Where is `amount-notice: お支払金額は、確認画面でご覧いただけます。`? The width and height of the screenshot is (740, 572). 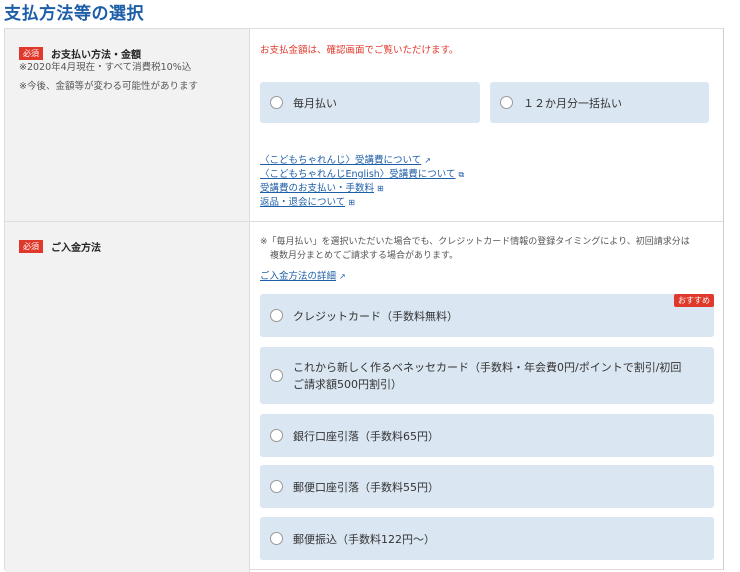 amount-notice: お支払金額は、確認画面でご覧いただけます。 is located at coordinates (359, 50).